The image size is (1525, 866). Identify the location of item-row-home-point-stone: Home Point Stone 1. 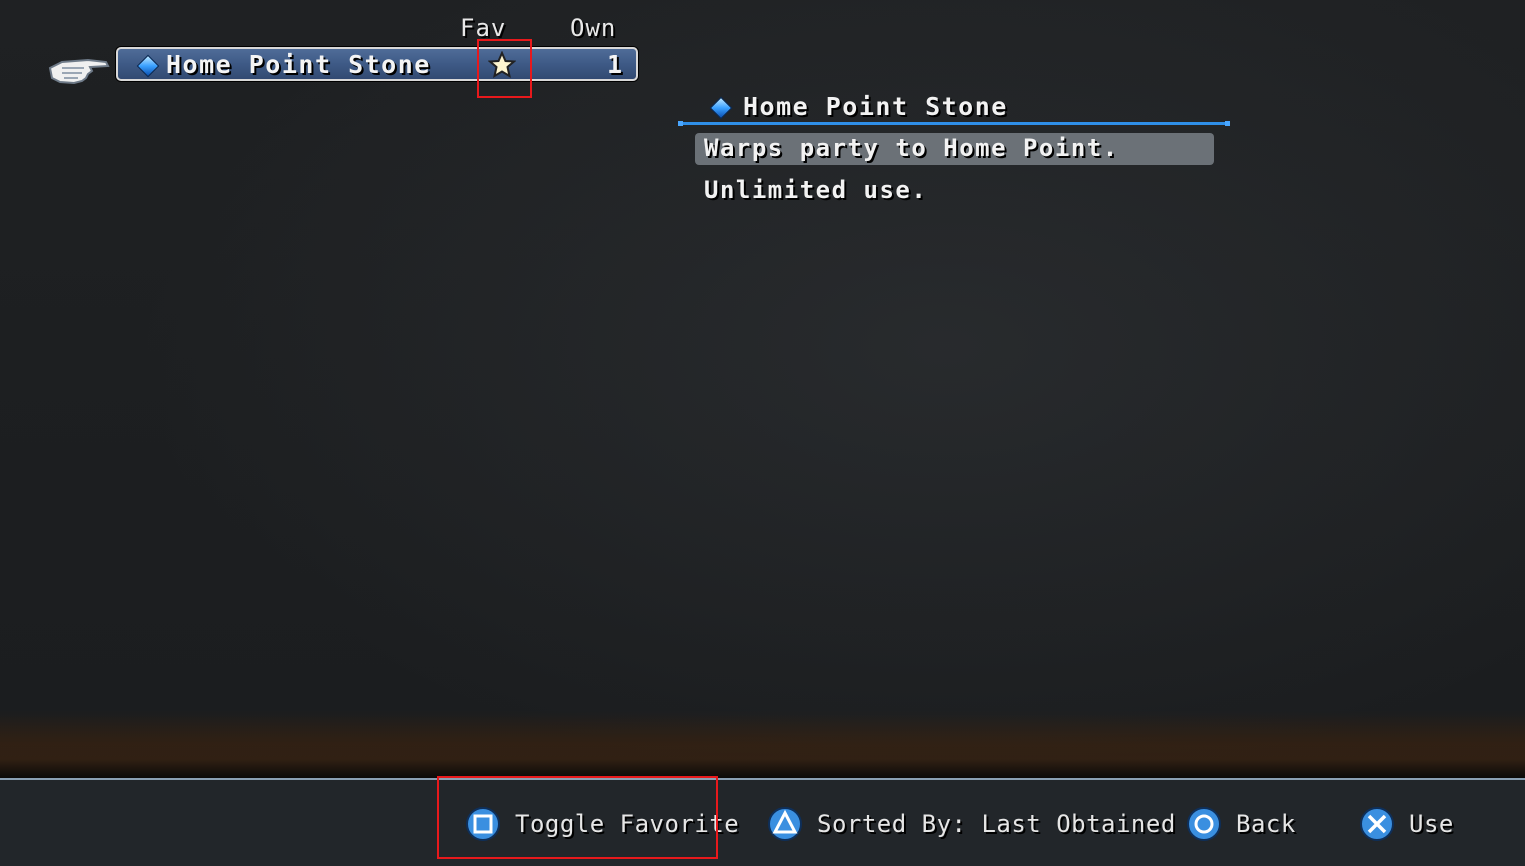
(377, 64).